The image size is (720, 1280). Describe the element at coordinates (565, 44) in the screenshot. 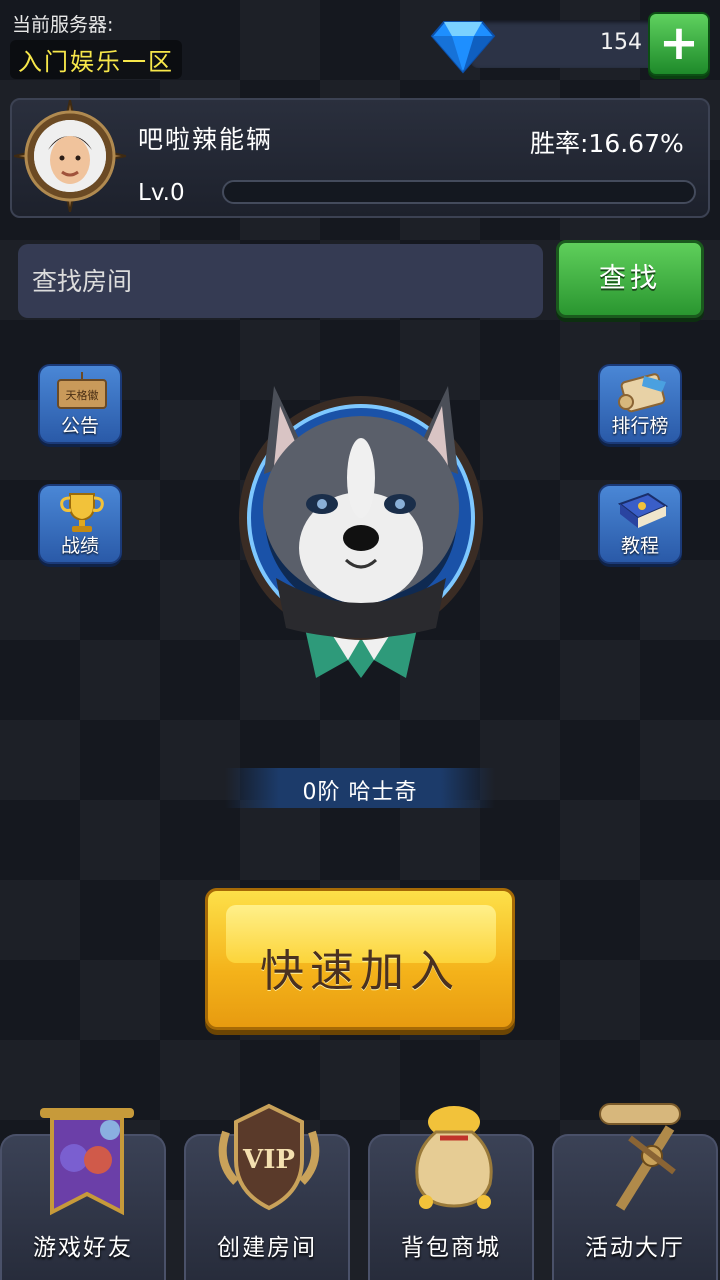

I see `gem-counter: 154` at that location.